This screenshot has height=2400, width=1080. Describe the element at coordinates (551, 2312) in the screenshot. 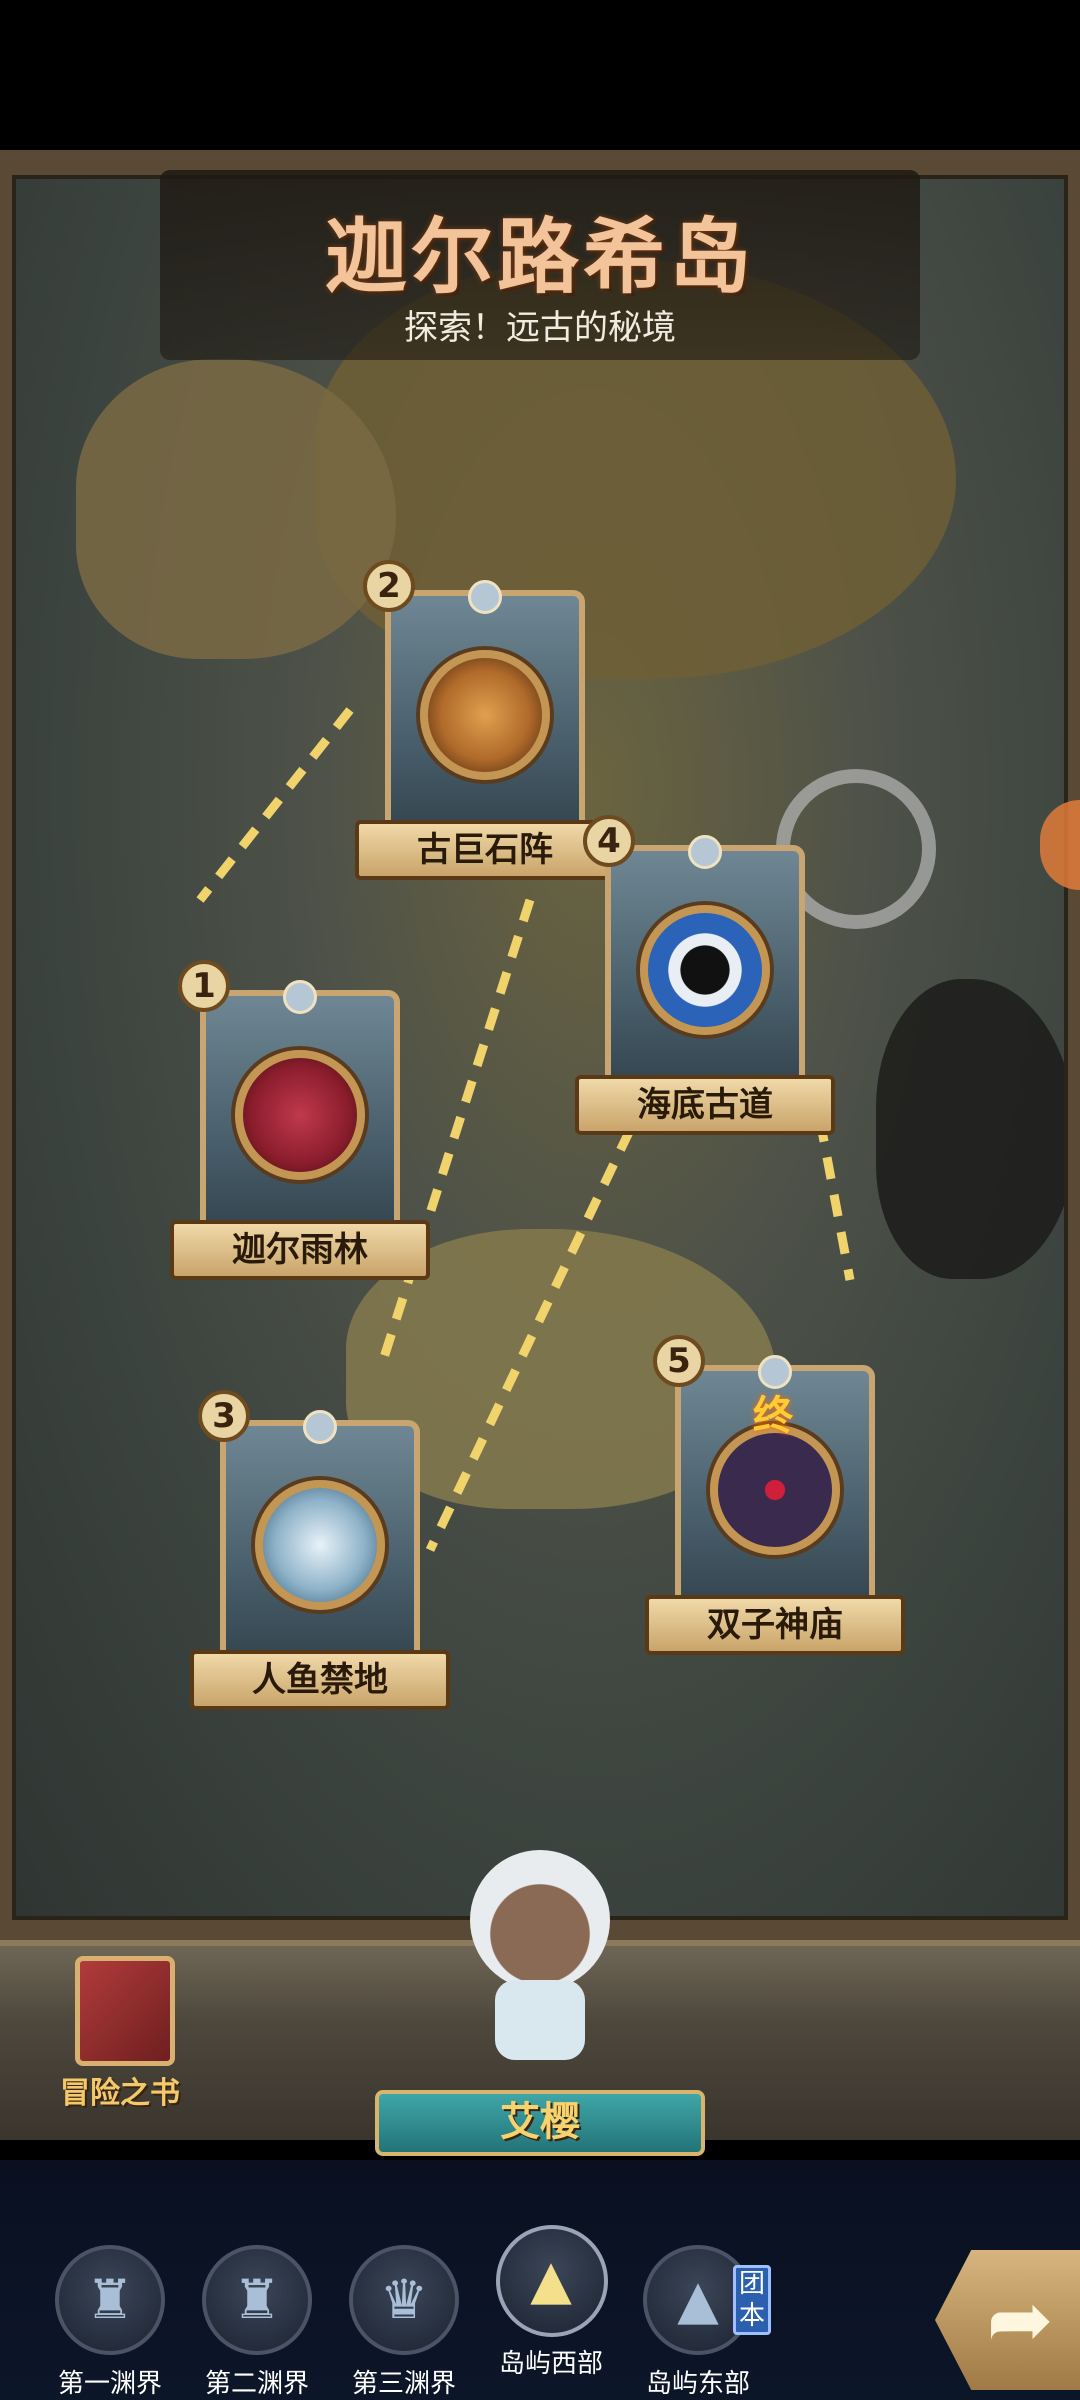

I see `tab-island-west: ▲ 岛屿西部` at that location.